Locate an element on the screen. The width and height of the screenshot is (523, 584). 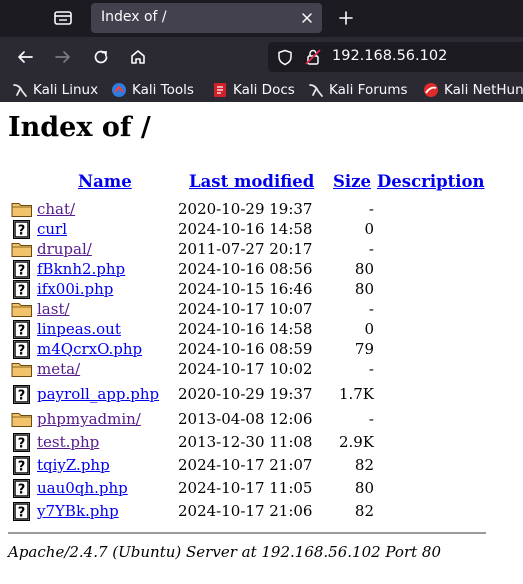
reload-icon is located at coordinates (101, 57).